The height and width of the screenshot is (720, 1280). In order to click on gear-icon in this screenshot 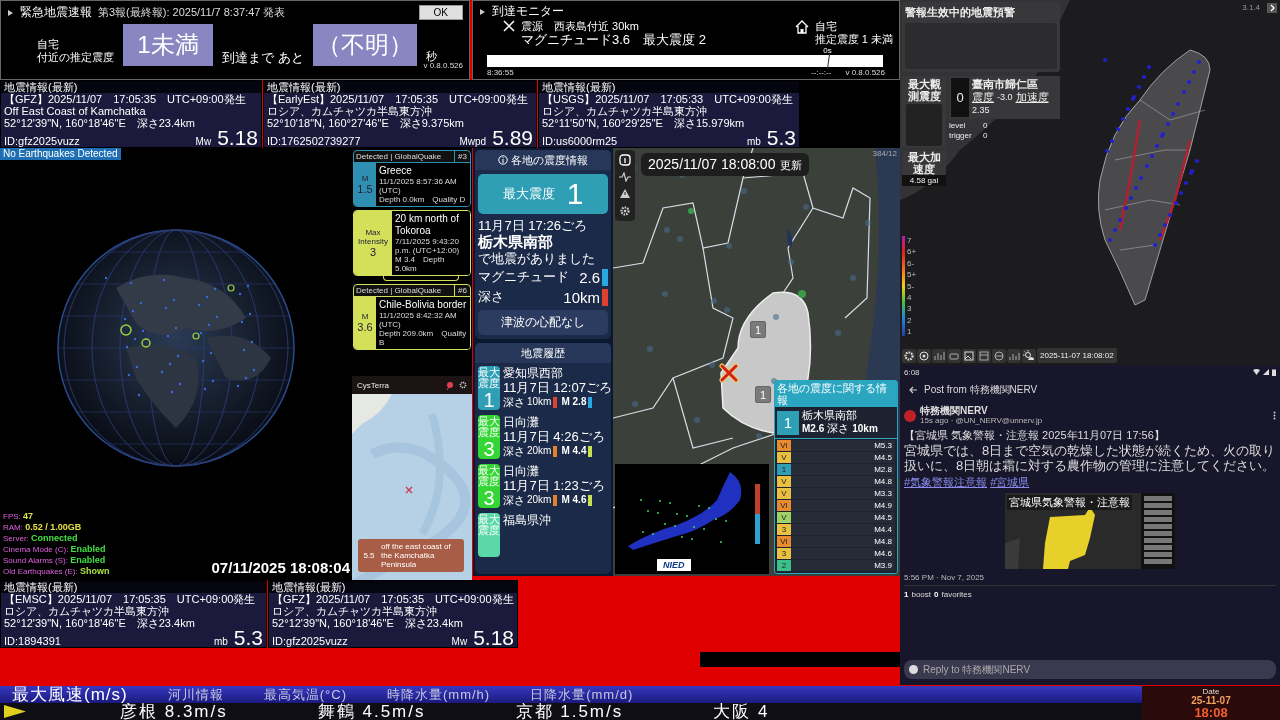, I will do `click(463, 385)`.